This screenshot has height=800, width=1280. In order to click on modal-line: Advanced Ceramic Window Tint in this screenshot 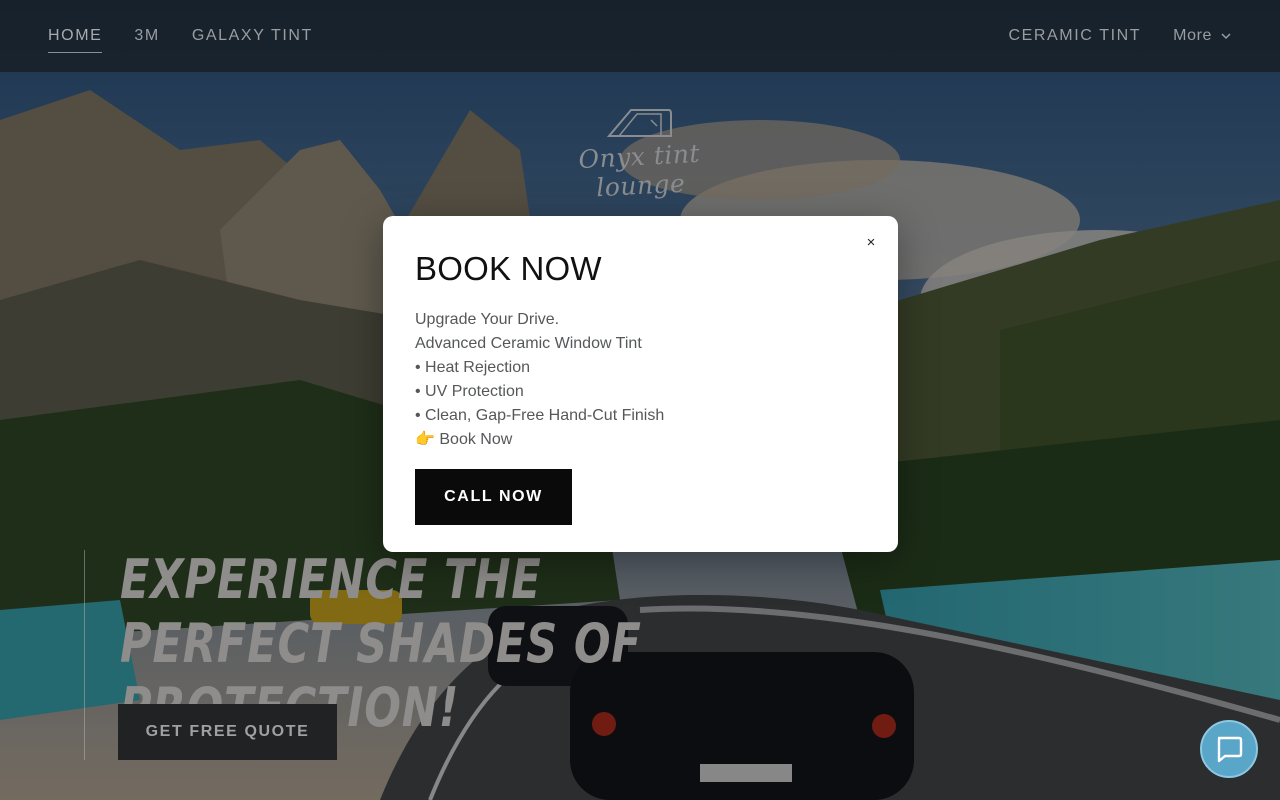, I will do `click(528, 343)`.